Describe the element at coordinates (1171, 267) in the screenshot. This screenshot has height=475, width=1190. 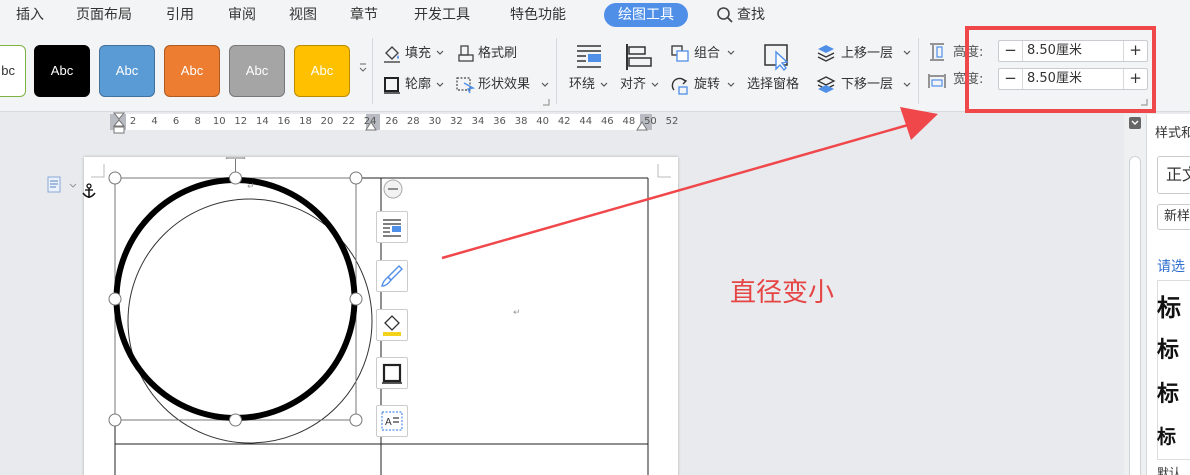
I see `please-select-label: 请选` at that location.